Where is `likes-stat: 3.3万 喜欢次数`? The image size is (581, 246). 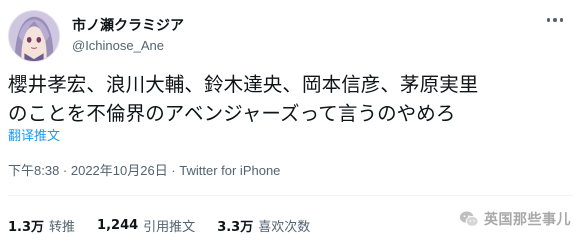
likes-stat: 3.3万 喜欢次数 is located at coordinates (263, 225).